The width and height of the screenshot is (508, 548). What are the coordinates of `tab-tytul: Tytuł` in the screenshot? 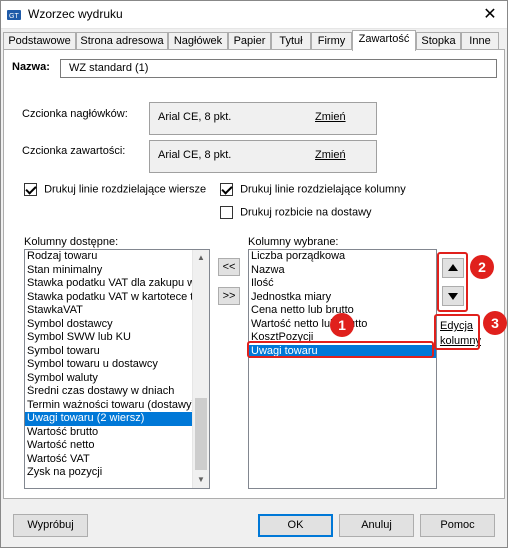 It's located at (291, 41).